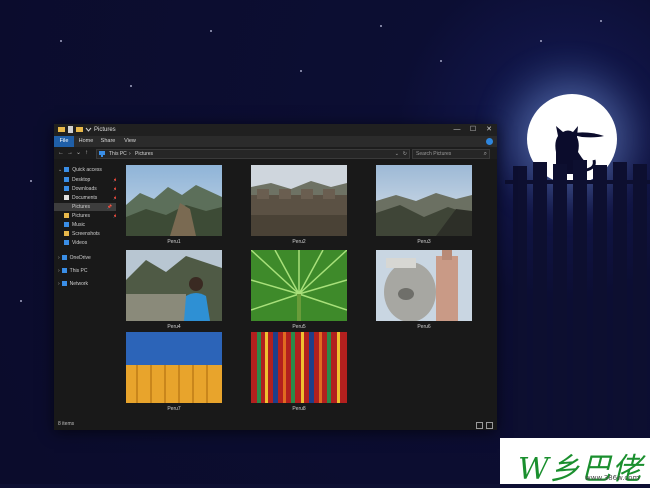  What do you see at coordinates (66, 180) in the screenshot?
I see `desktop-icon` at bounding box center [66, 180].